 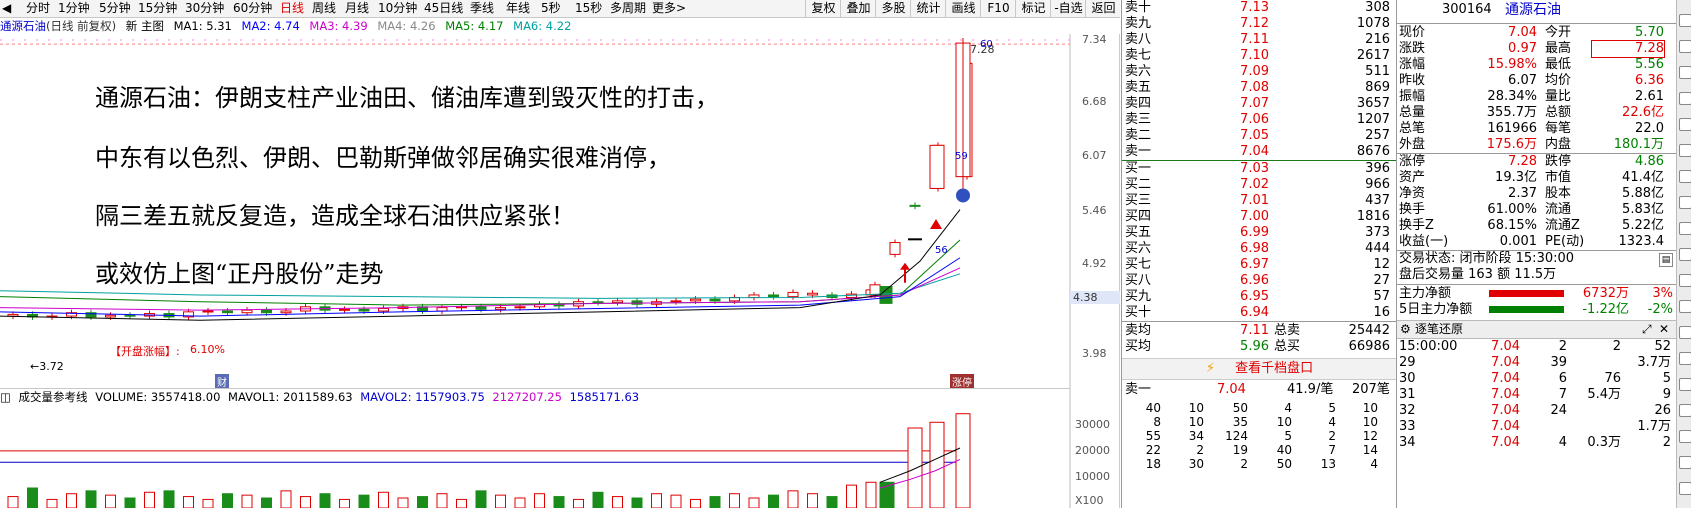 What do you see at coordinates (518, 8) in the screenshot?
I see `period-tab-12: 年线` at bounding box center [518, 8].